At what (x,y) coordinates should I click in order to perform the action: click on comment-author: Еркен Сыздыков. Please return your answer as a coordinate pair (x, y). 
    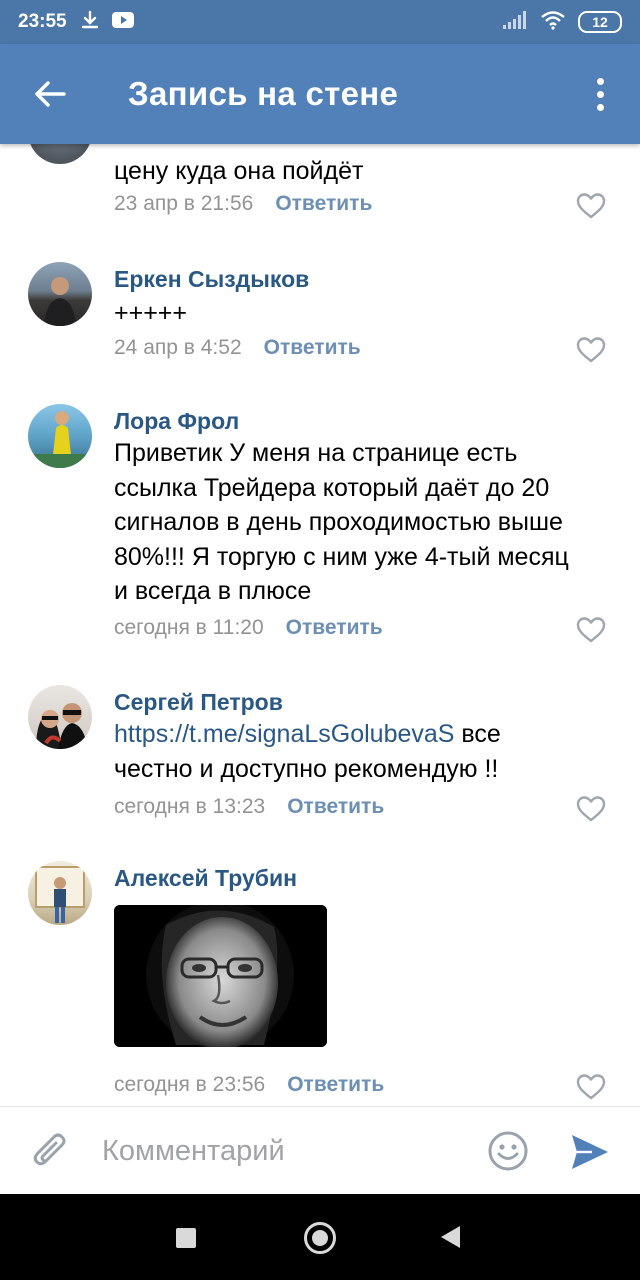
    Looking at the image, I should click on (211, 279).